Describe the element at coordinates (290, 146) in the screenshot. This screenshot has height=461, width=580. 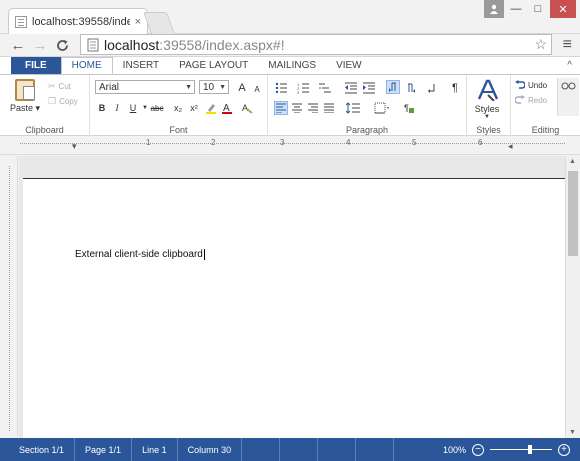
I see `horizontal-ruler: ▾ ◂ 1 2 3 4 5 6` at that location.